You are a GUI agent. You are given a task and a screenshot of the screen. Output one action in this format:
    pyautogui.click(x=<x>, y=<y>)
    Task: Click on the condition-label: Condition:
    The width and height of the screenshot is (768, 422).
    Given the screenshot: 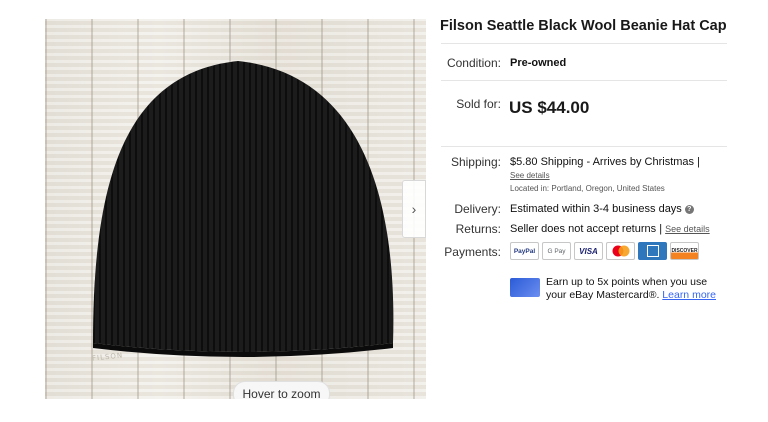 What is the action you would take?
    pyautogui.click(x=473, y=63)
    